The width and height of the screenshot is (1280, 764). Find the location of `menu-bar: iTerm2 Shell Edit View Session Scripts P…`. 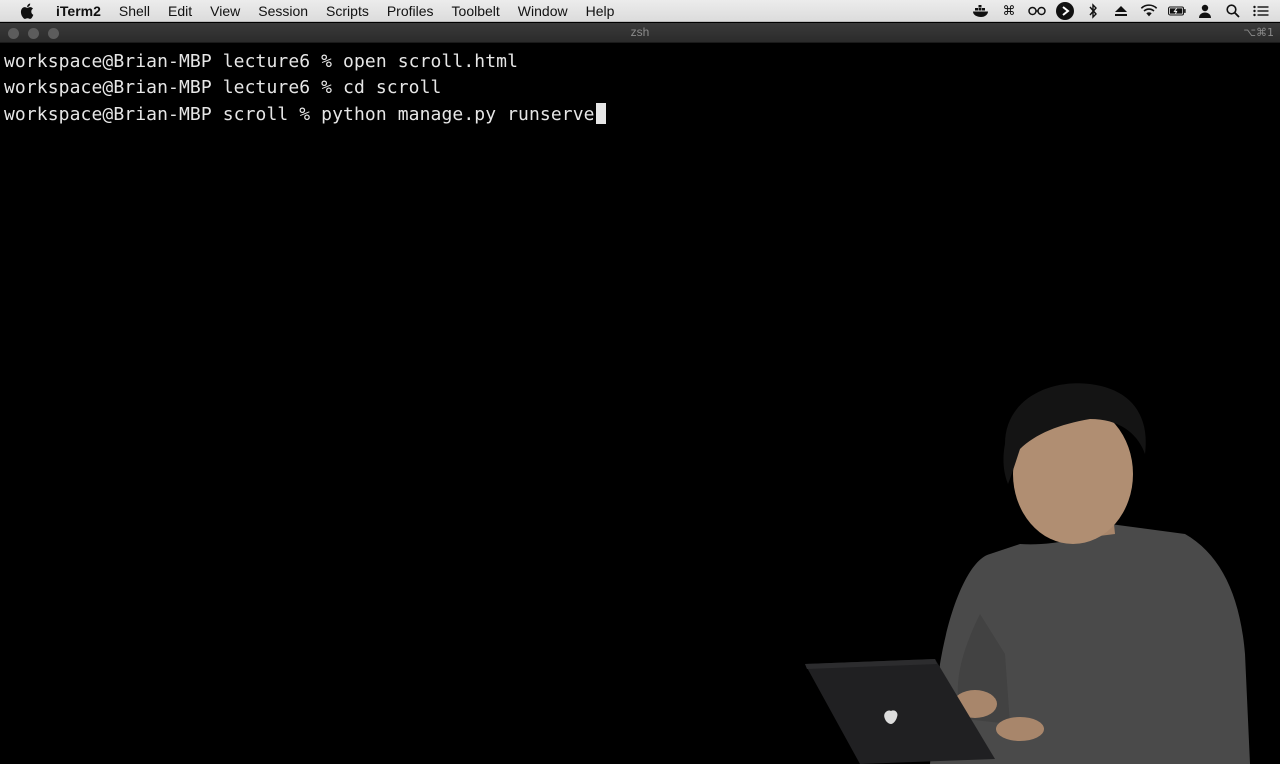

menu-bar: iTerm2 Shell Edit View Session Scripts P… is located at coordinates (640, 11).